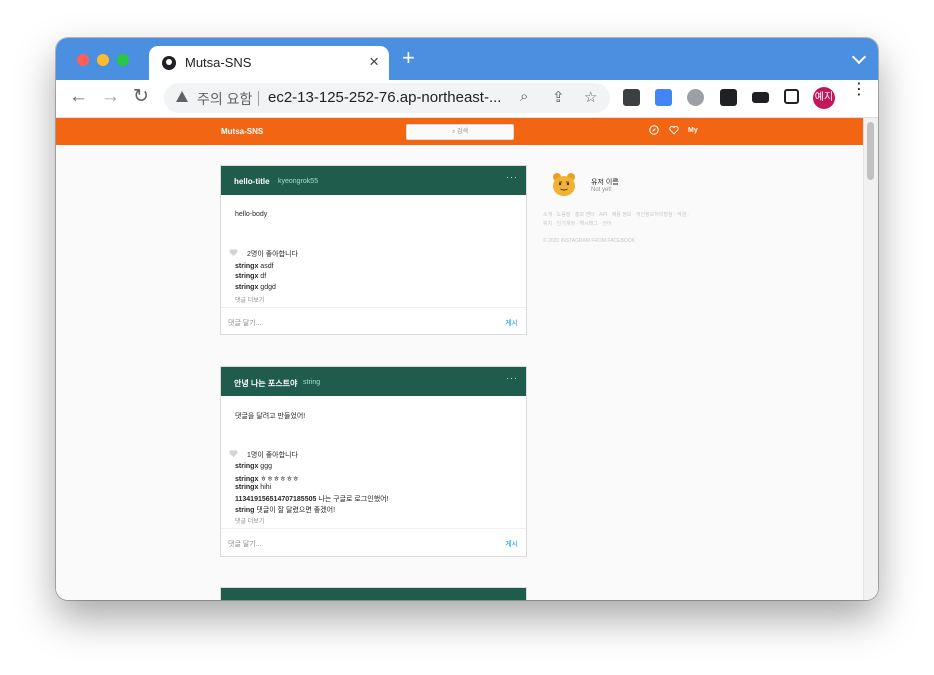  Describe the element at coordinates (182, 96) in the screenshot. I see `warning-icon` at that location.